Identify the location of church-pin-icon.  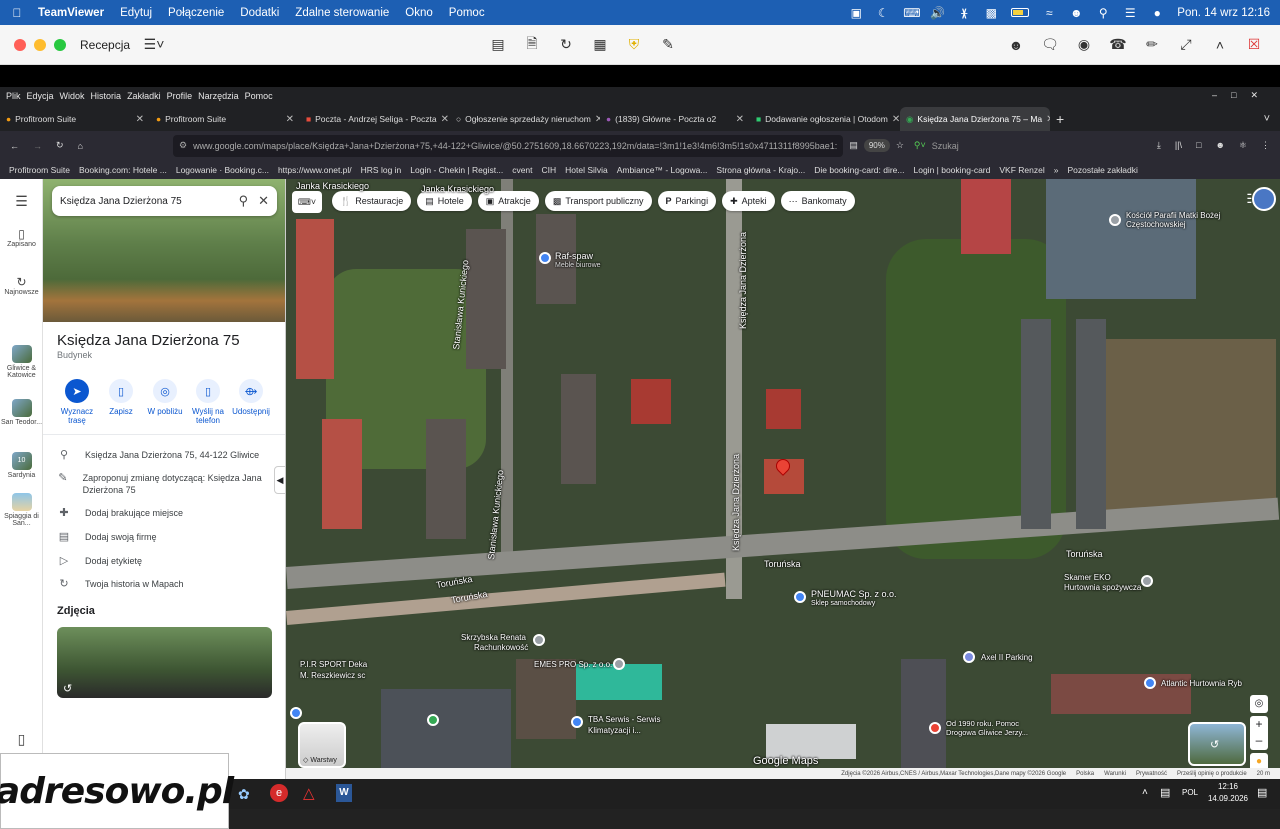
(1115, 220).